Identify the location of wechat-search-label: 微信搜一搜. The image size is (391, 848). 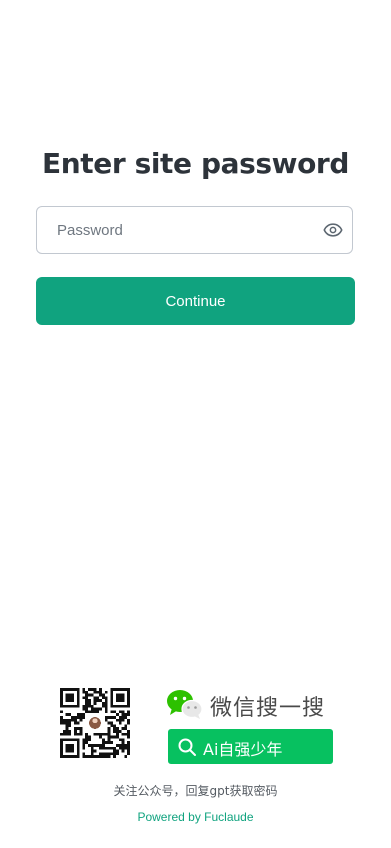
(268, 708).